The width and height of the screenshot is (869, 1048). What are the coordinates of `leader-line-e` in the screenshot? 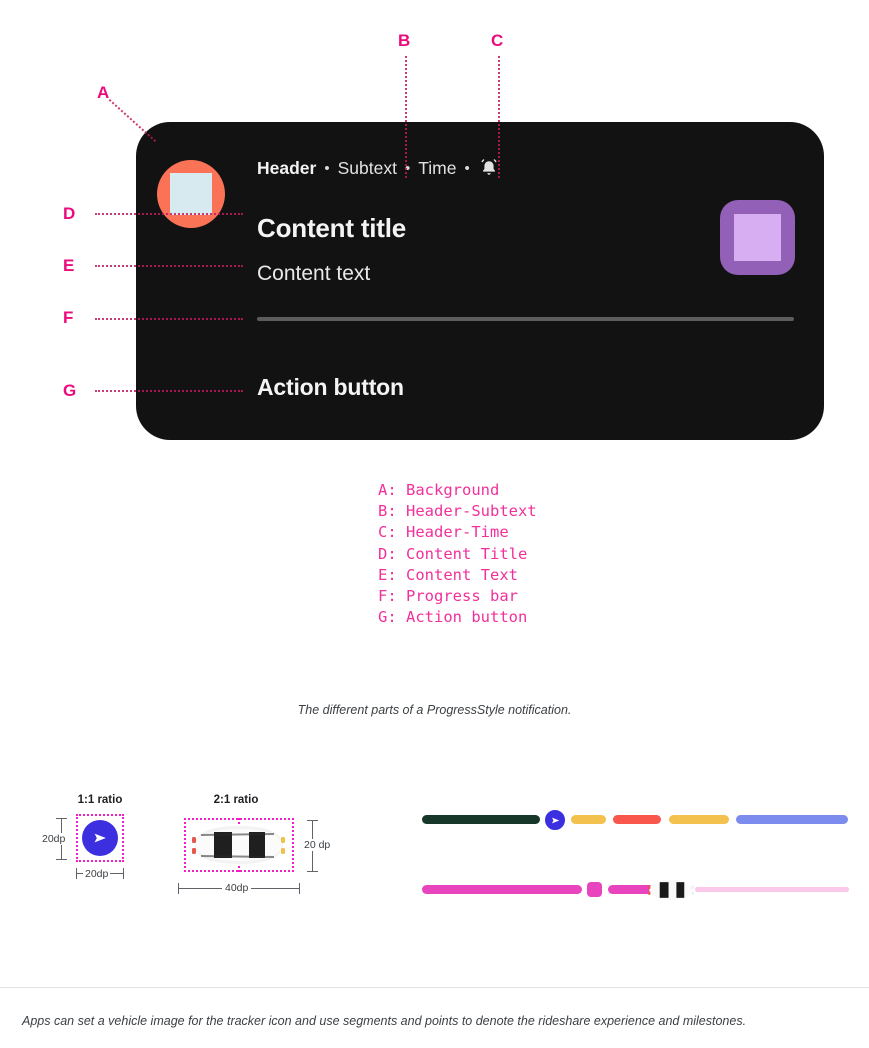 It's located at (169, 266).